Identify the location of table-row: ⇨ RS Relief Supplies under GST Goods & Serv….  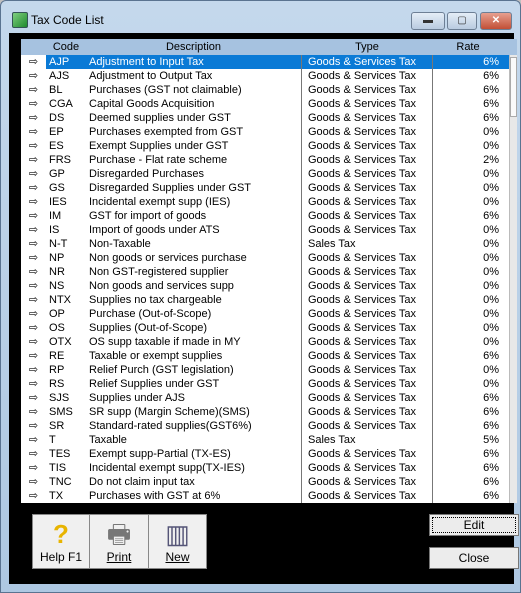
(269, 384).